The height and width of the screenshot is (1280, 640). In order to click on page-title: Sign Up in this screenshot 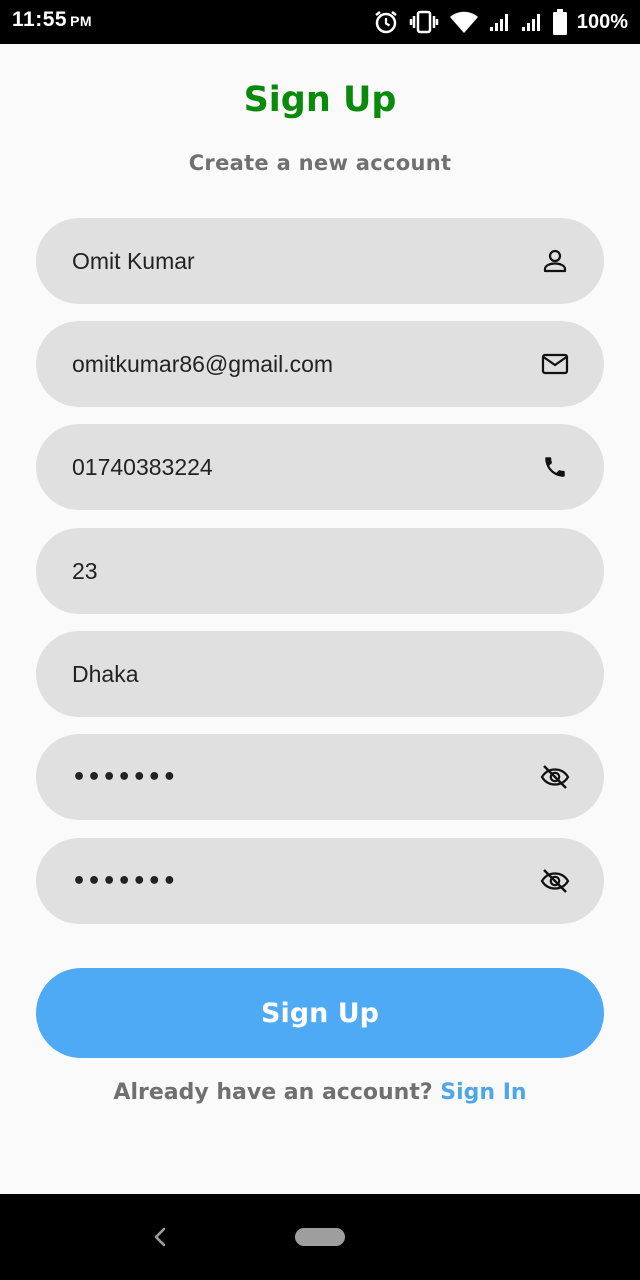, I will do `click(320, 100)`.